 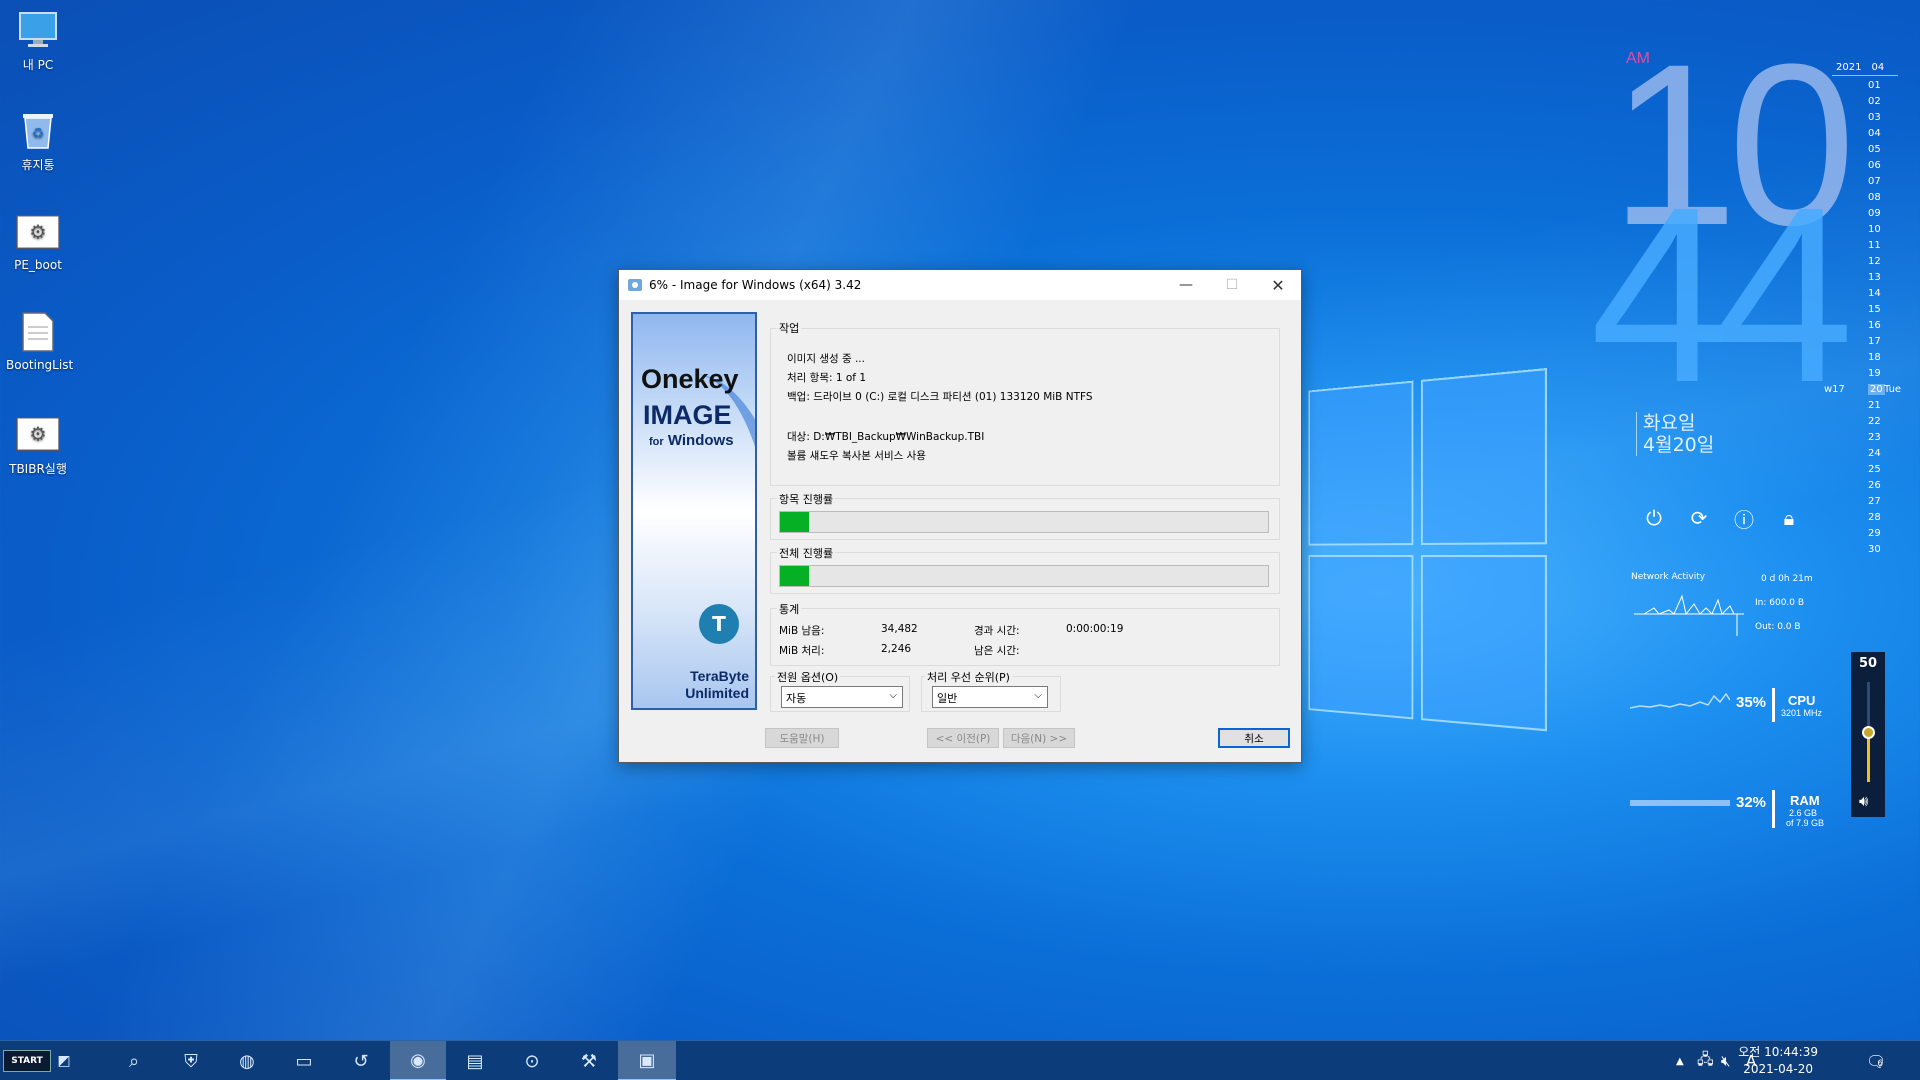 What do you see at coordinates (1699, 518) in the screenshot?
I see `restart-icon: ⟳` at bounding box center [1699, 518].